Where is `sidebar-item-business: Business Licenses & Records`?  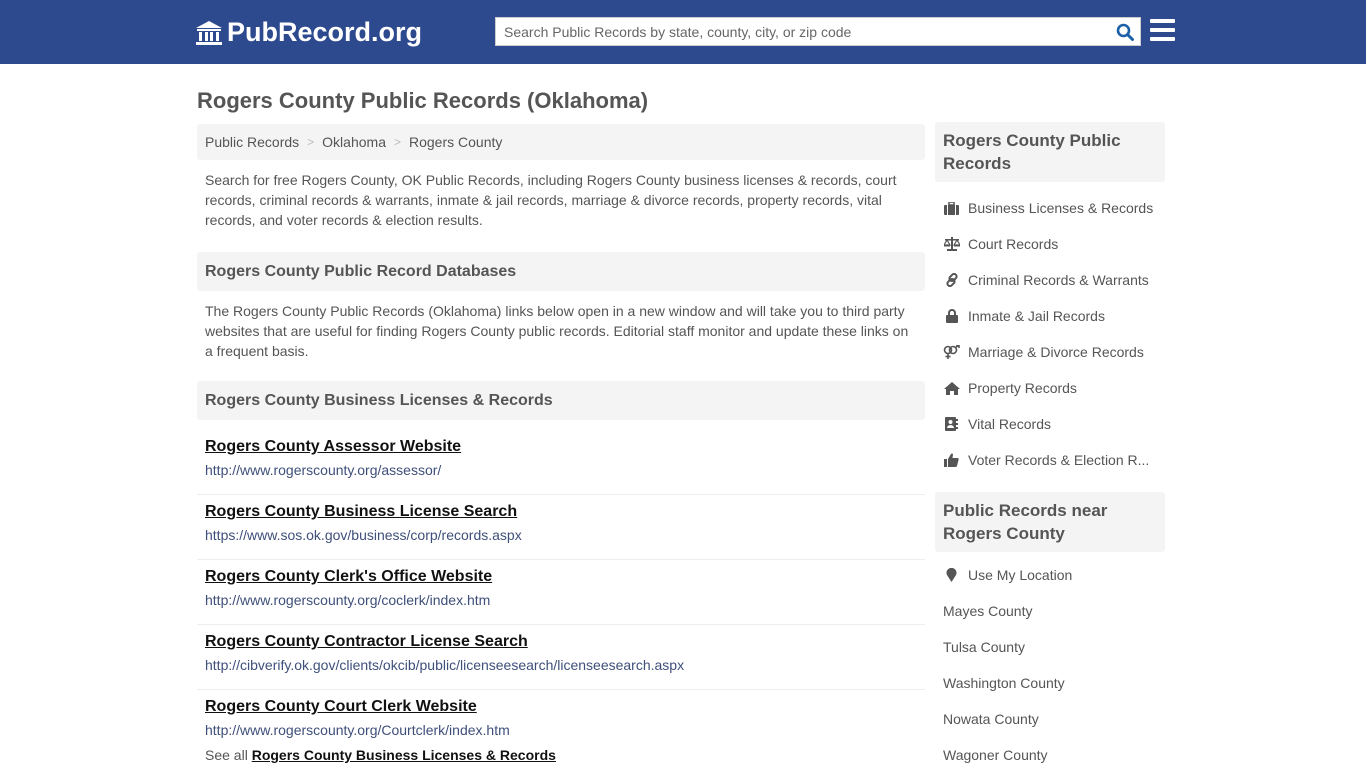 sidebar-item-business: Business Licenses & Records is located at coordinates (1050, 208).